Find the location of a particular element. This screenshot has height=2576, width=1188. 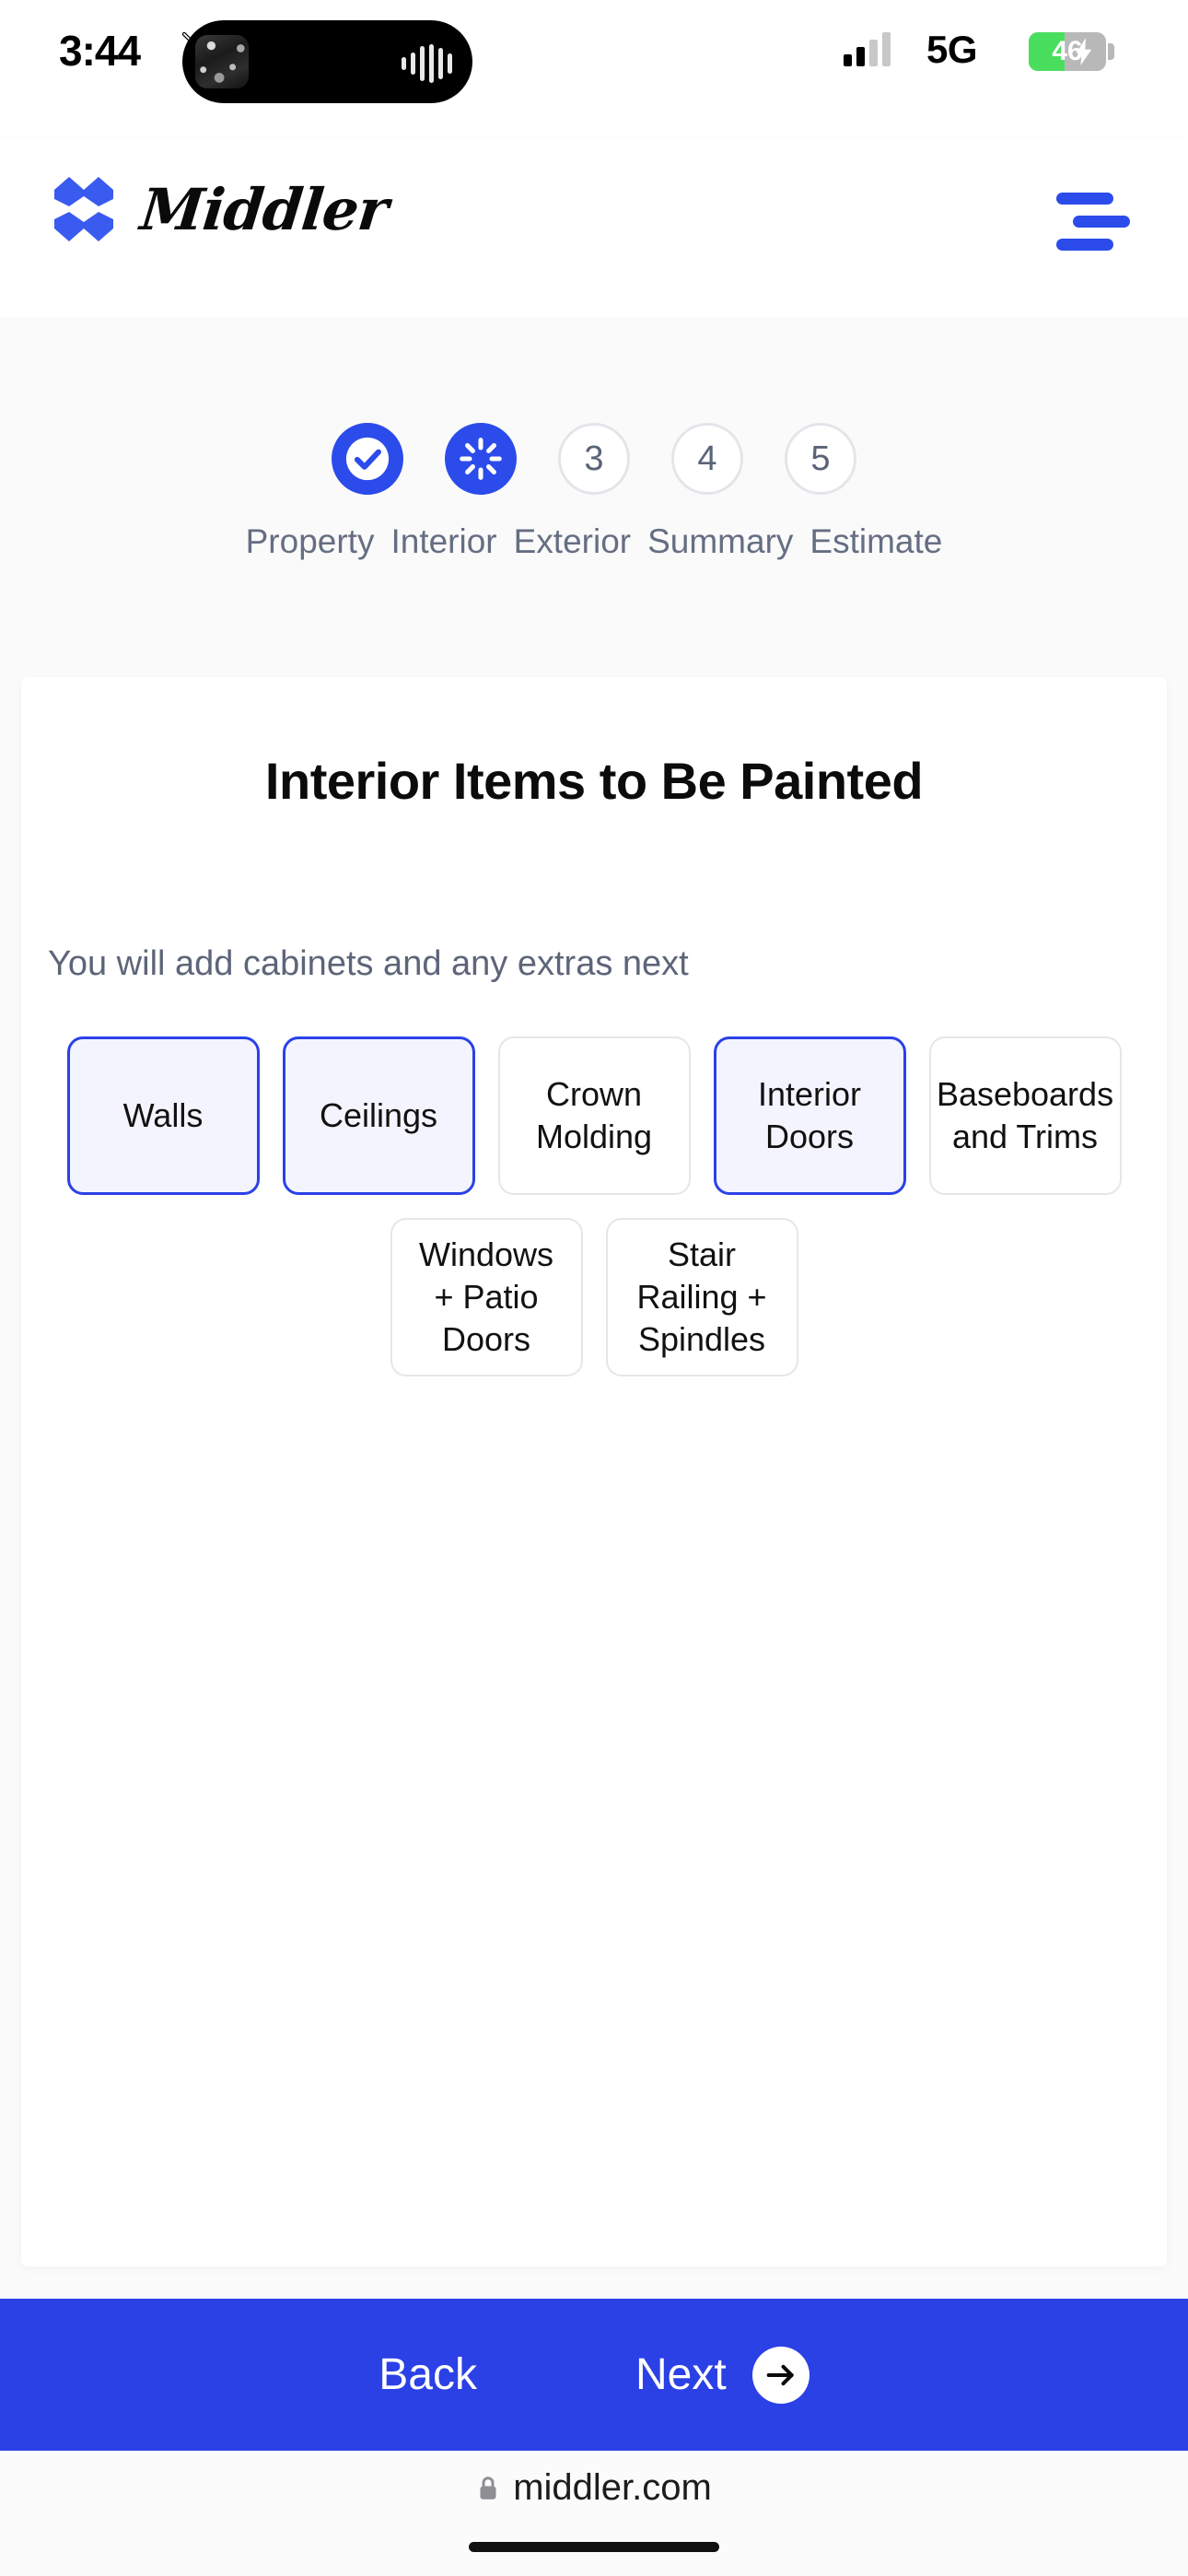

option-card-ceilings: Ceilings is located at coordinates (378, 1115).